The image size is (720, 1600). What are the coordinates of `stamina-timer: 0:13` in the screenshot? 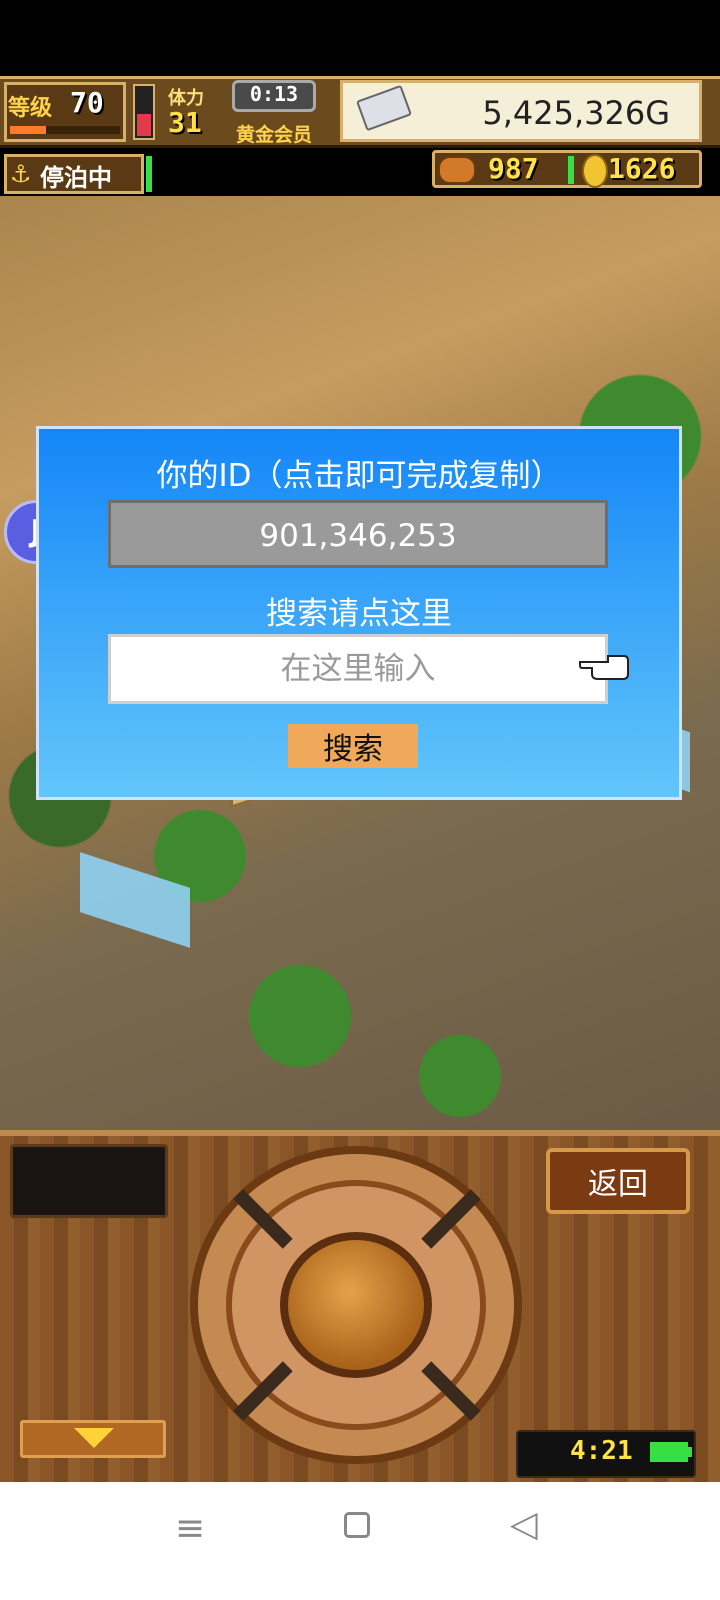 It's located at (274, 94).